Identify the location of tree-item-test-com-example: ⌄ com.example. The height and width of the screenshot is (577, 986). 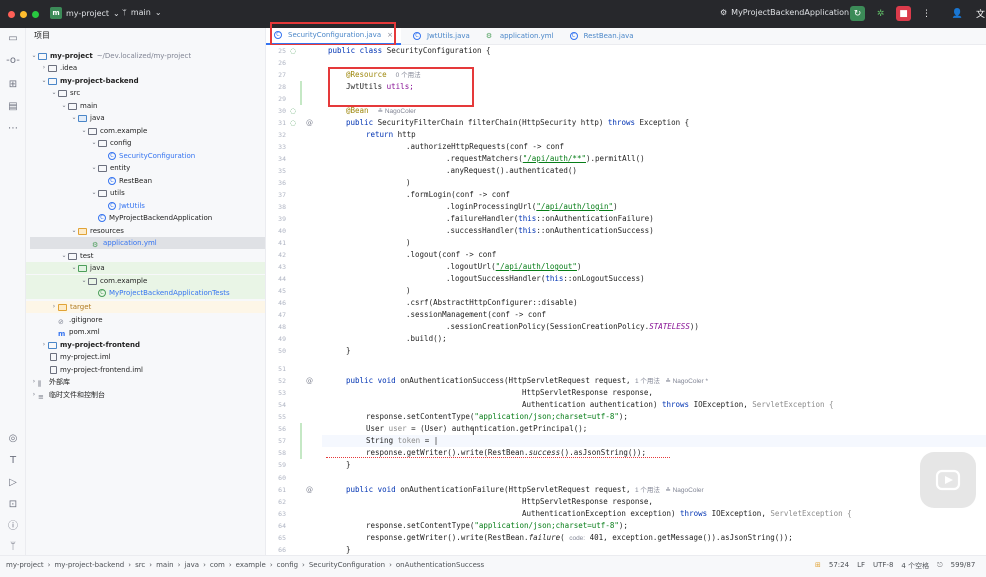
(145, 281).